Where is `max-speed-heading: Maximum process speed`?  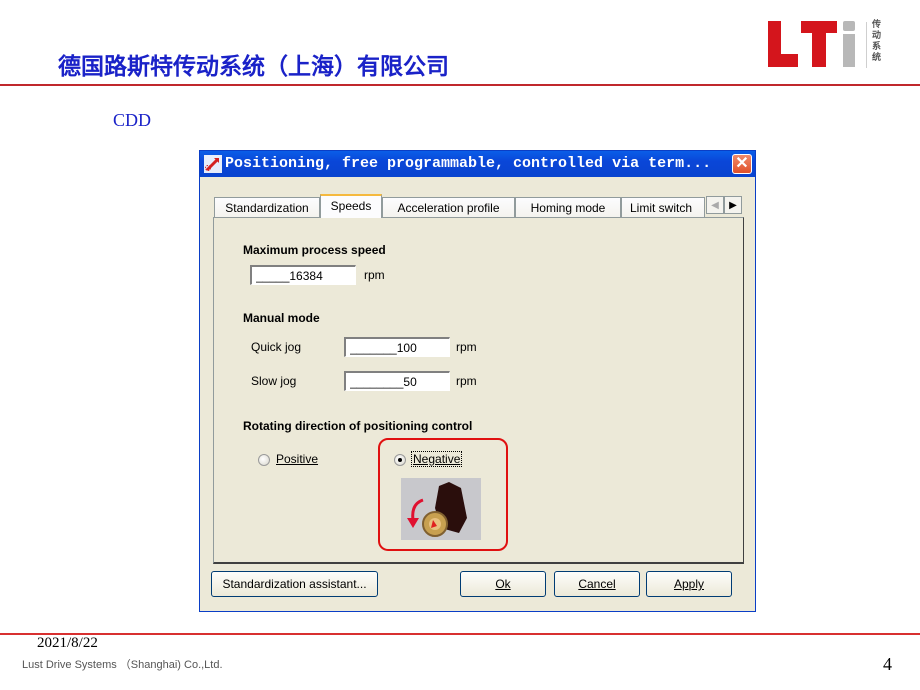
max-speed-heading: Maximum process speed is located at coordinates (314, 250).